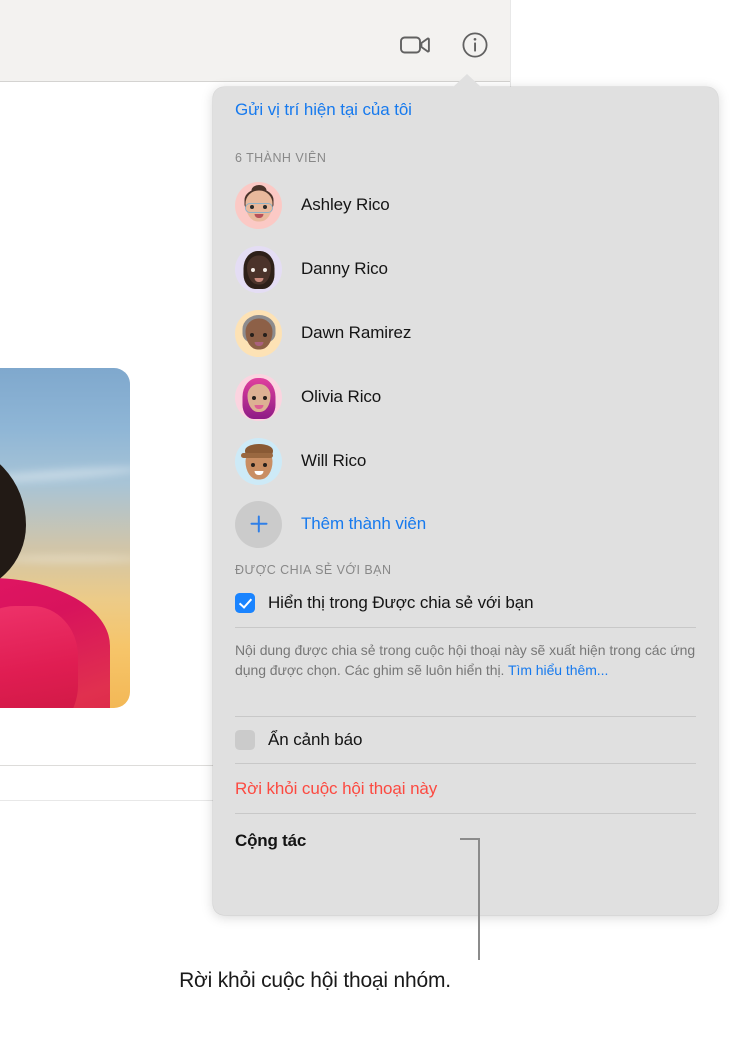  Describe the element at coordinates (341, 396) in the screenshot. I see `member-name: Olivia Rico` at that location.